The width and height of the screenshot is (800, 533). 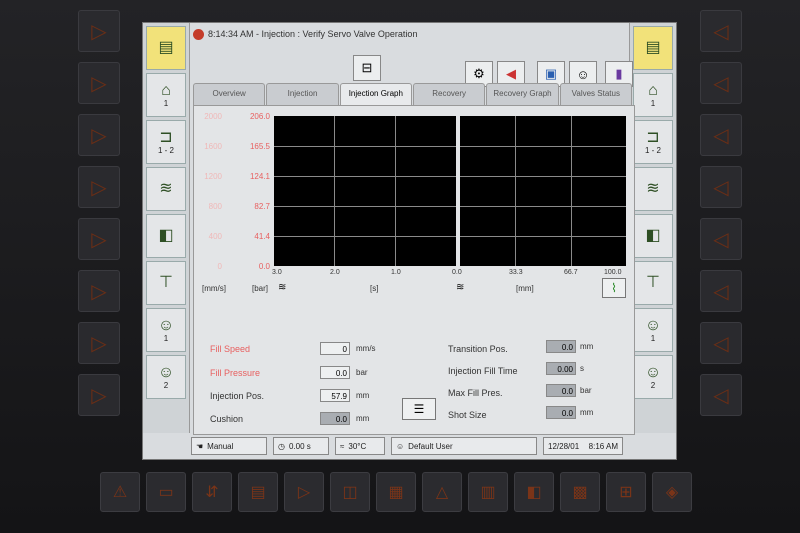 What do you see at coordinates (302, 94) in the screenshot?
I see `tab-injection: Injection` at bounding box center [302, 94].